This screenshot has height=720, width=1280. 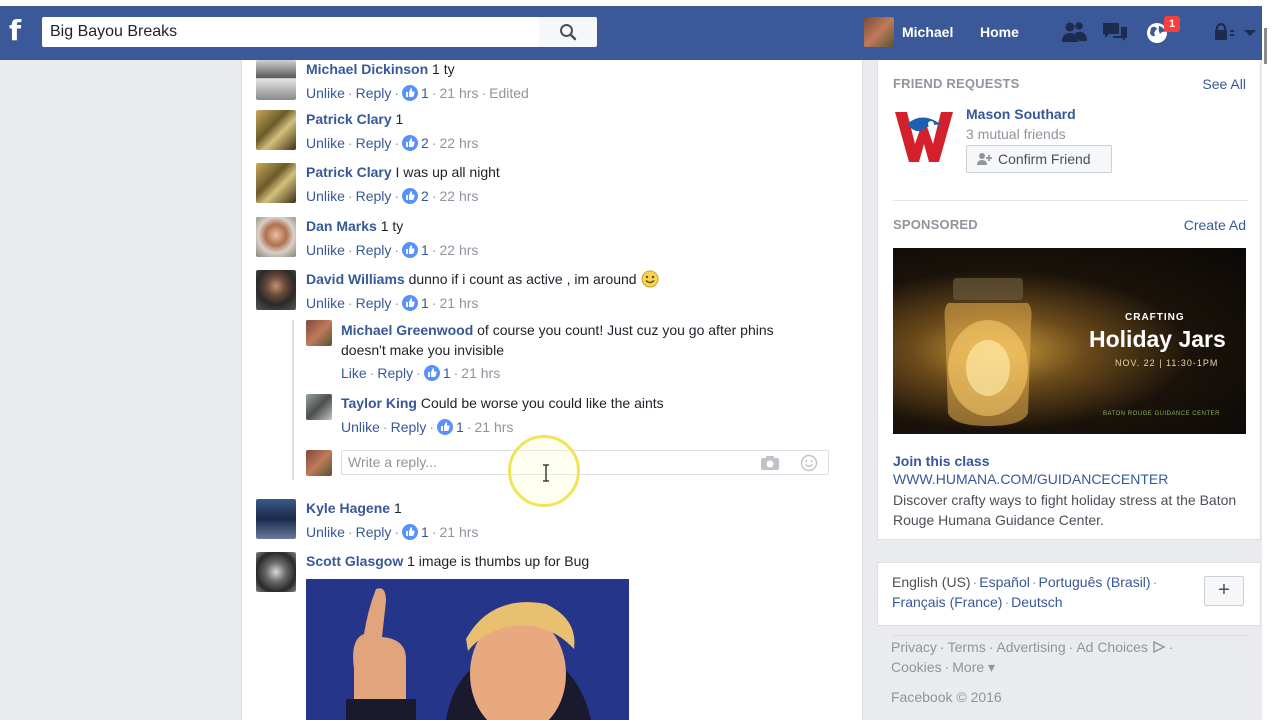 What do you see at coordinates (1224, 591) in the screenshot?
I see `more-languages-button: +` at bounding box center [1224, 591].